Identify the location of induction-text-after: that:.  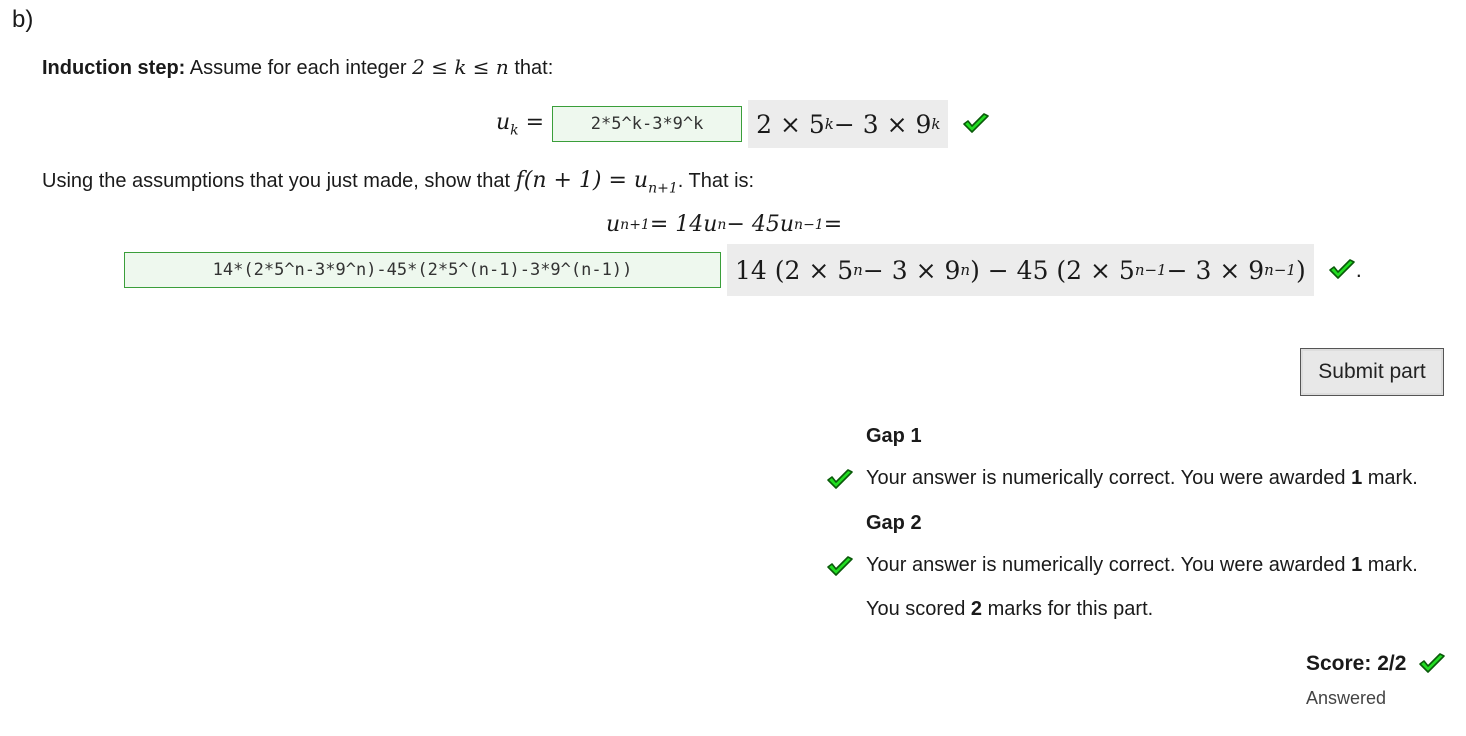
(531, 68).